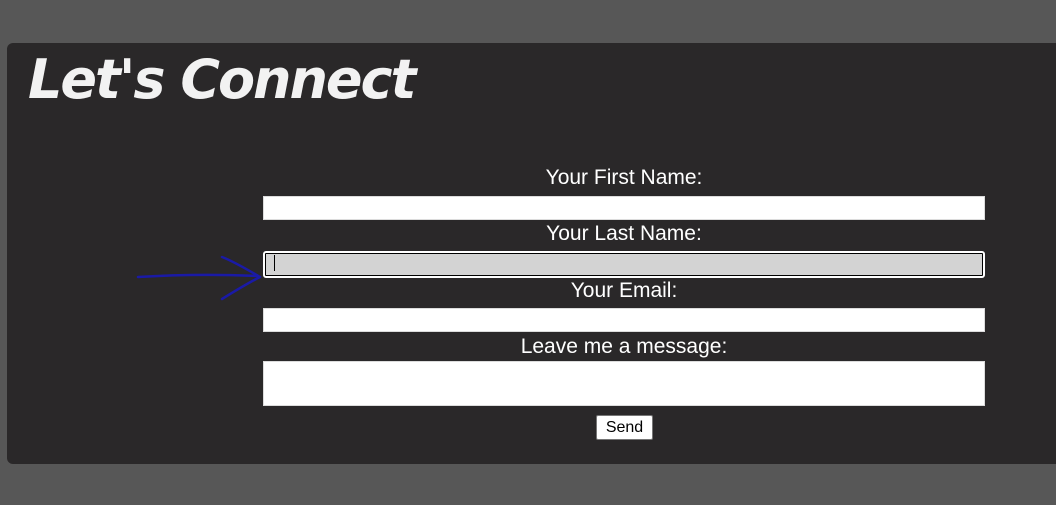 Image resolution: width=1056 pixels, height=505 pixels. What do you see at coordinates (624, 290) in the screenshot?
I see `email-label: Your Email:` at bounding box center [624, 290].